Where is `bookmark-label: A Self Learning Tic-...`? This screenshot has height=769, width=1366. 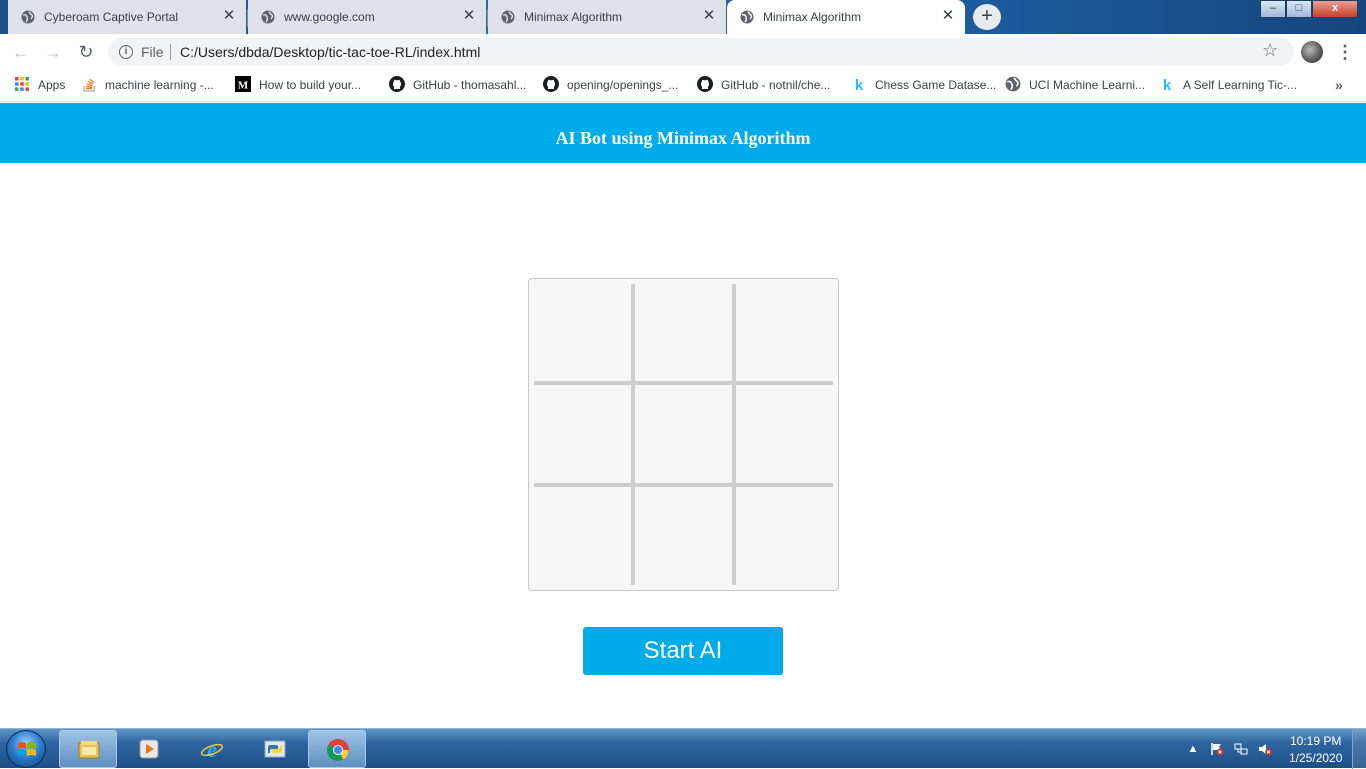
bookmark-label: A Self Learning Tic-... is located at coordinates (1240, 84).